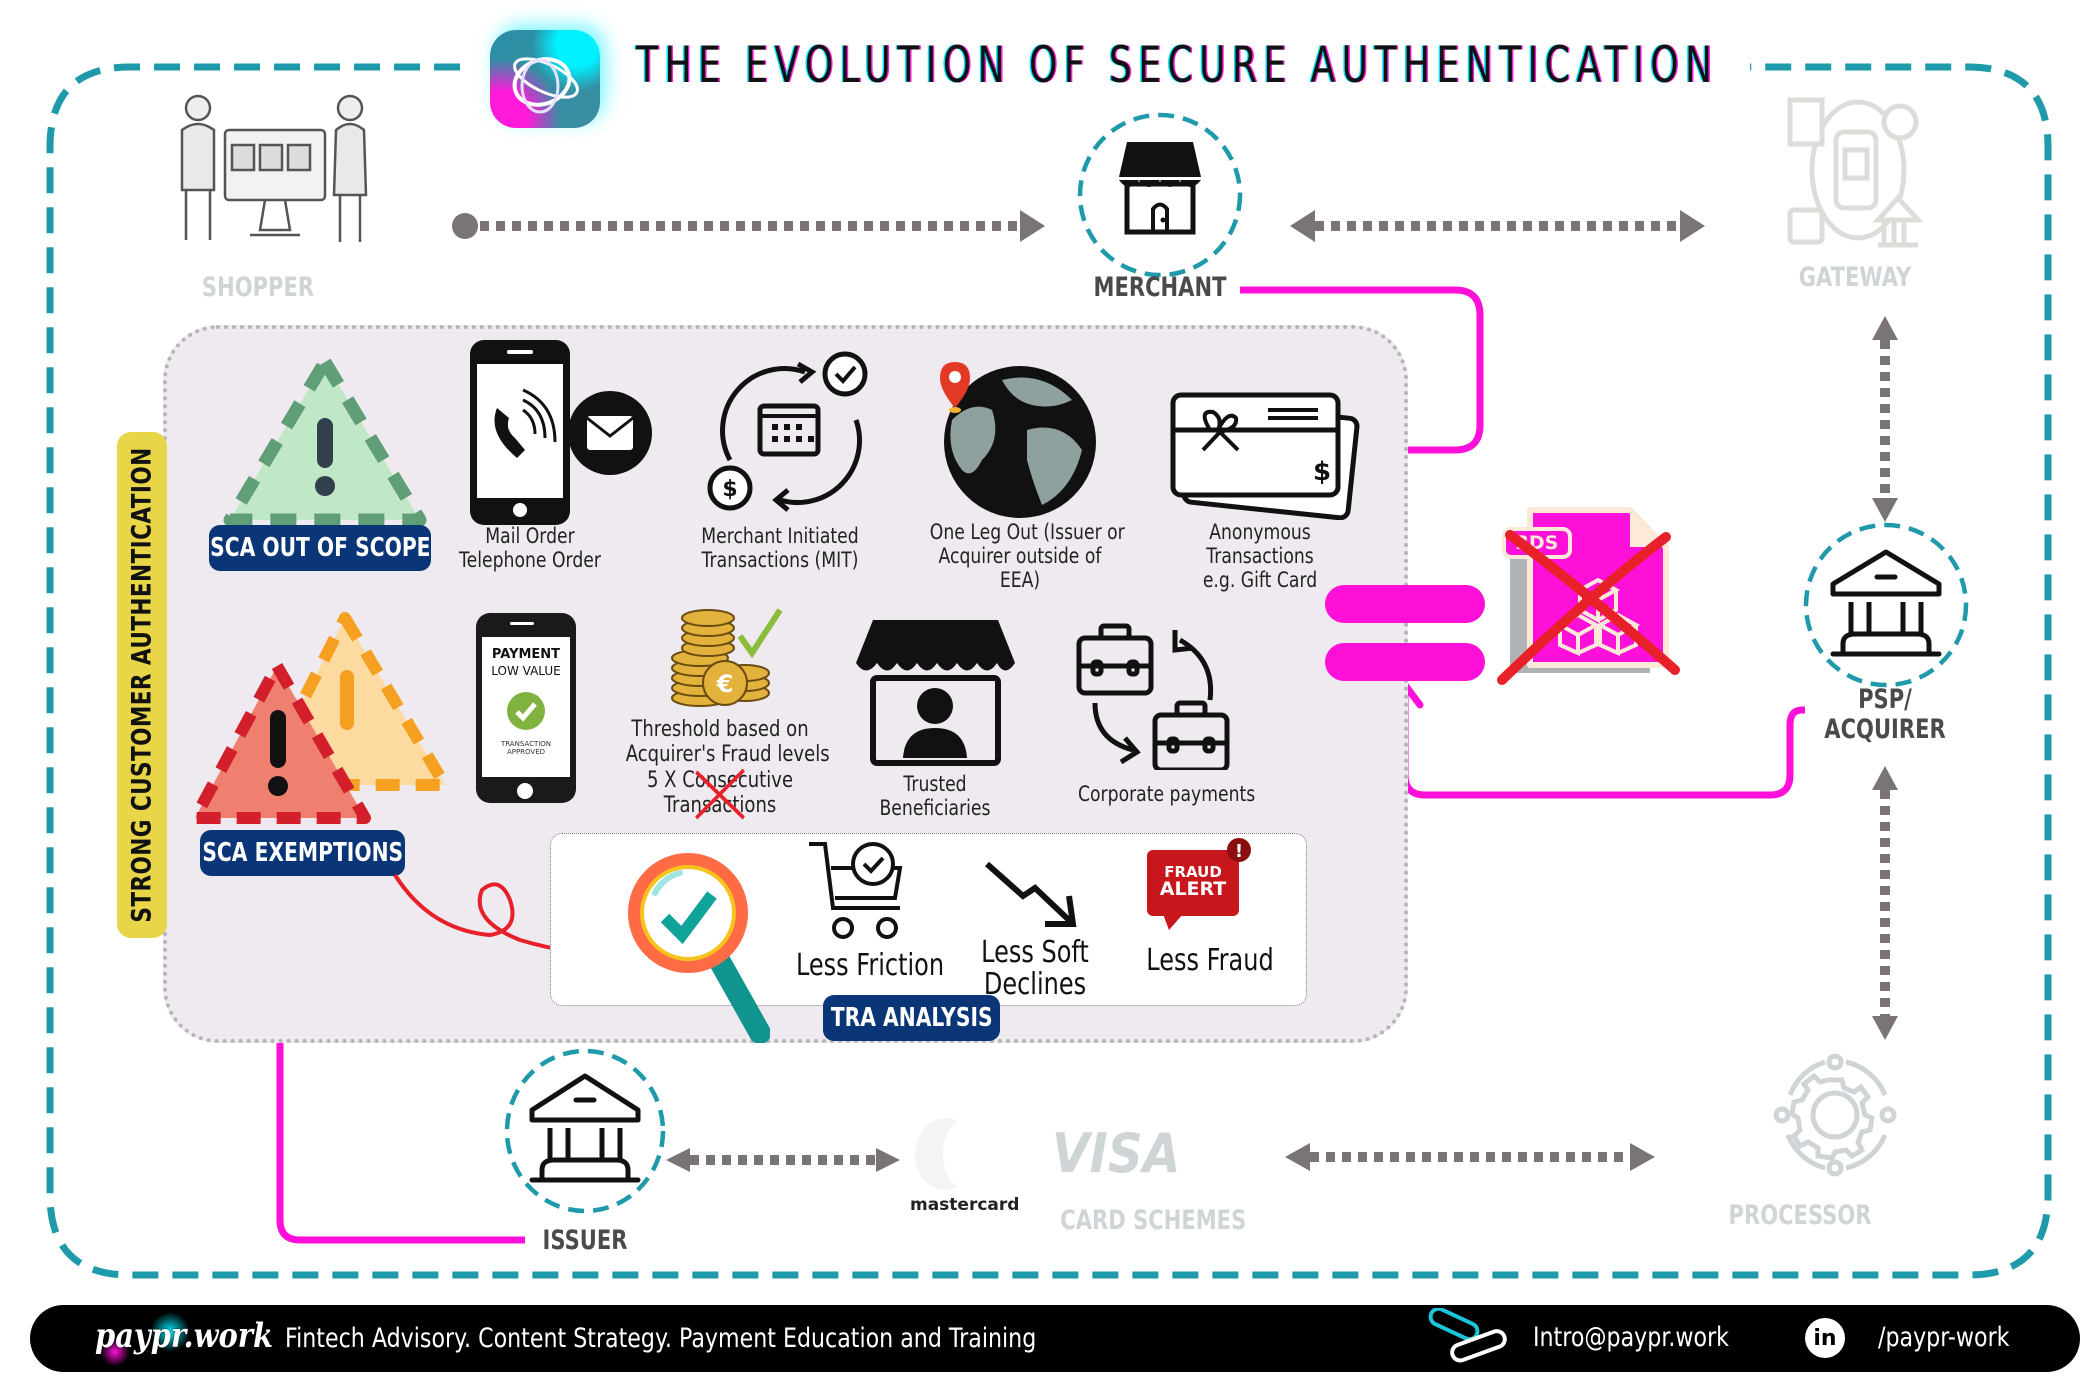 This screenshot has height=1400, width=2100. Describe the element at coordinates (727, 657) in the screenshot. I see `euro-coins-icon: €` at that location.